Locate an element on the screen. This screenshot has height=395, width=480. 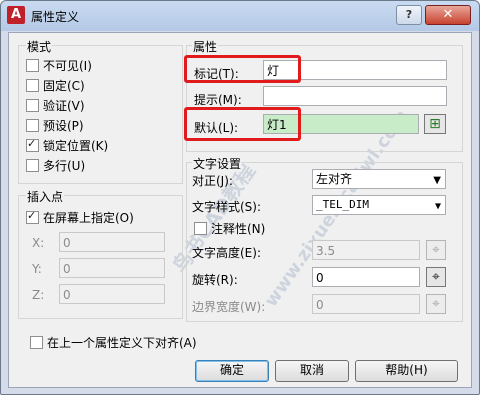
highlight-default is located at coordinates (242, 124).